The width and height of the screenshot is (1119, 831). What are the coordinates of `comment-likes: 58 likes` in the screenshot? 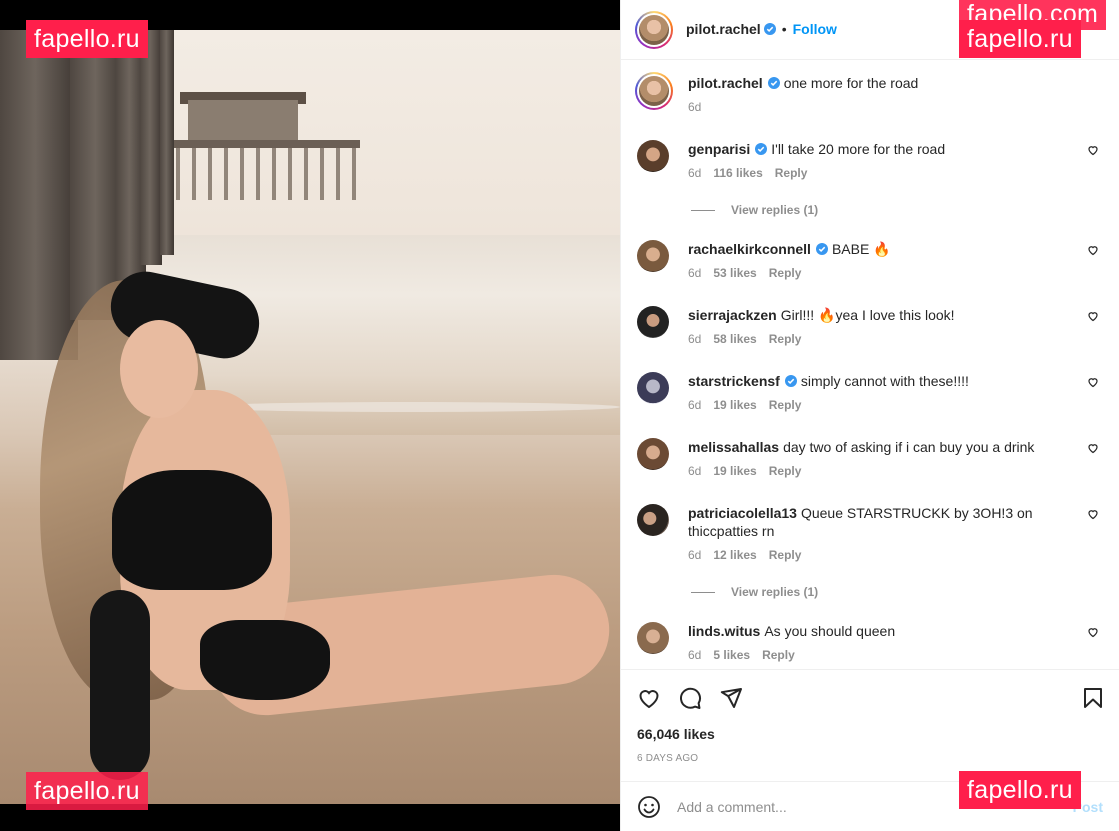 It's located at (734, 339).